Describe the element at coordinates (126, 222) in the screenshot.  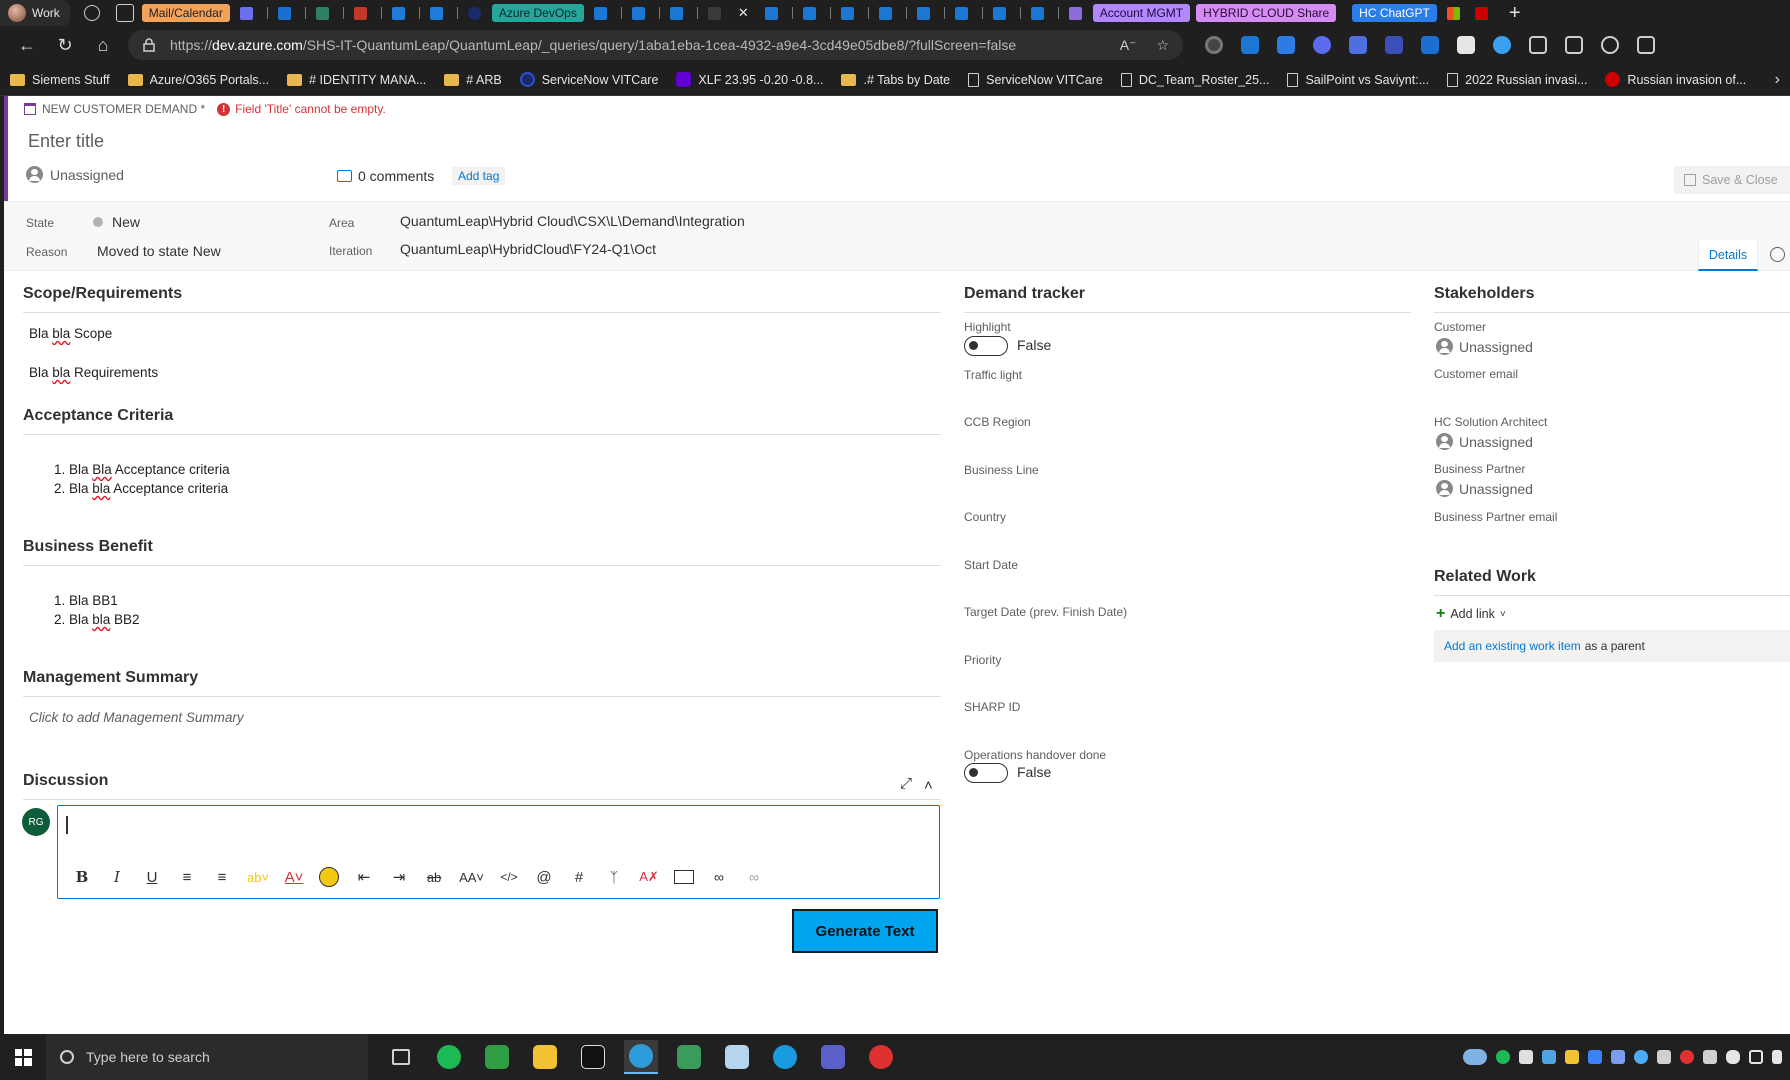
I see `state-dropdown: New` at that location.